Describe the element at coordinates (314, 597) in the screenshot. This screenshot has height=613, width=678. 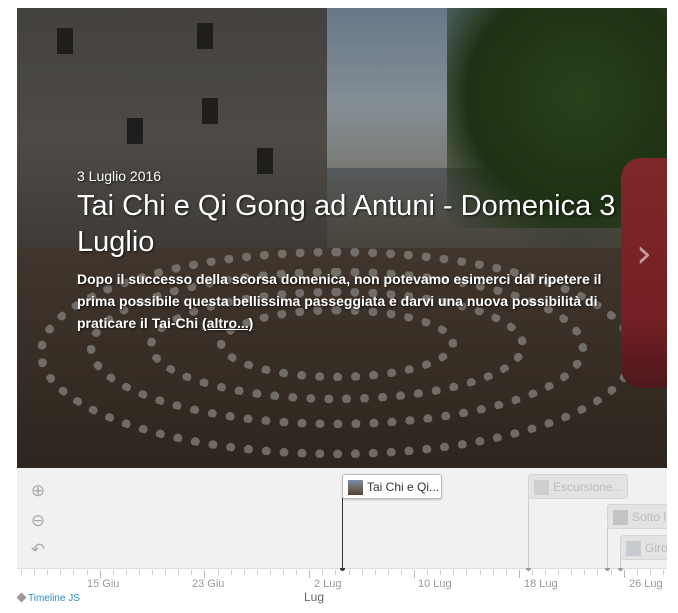
I see `axis-month-label: Lug` at that location.